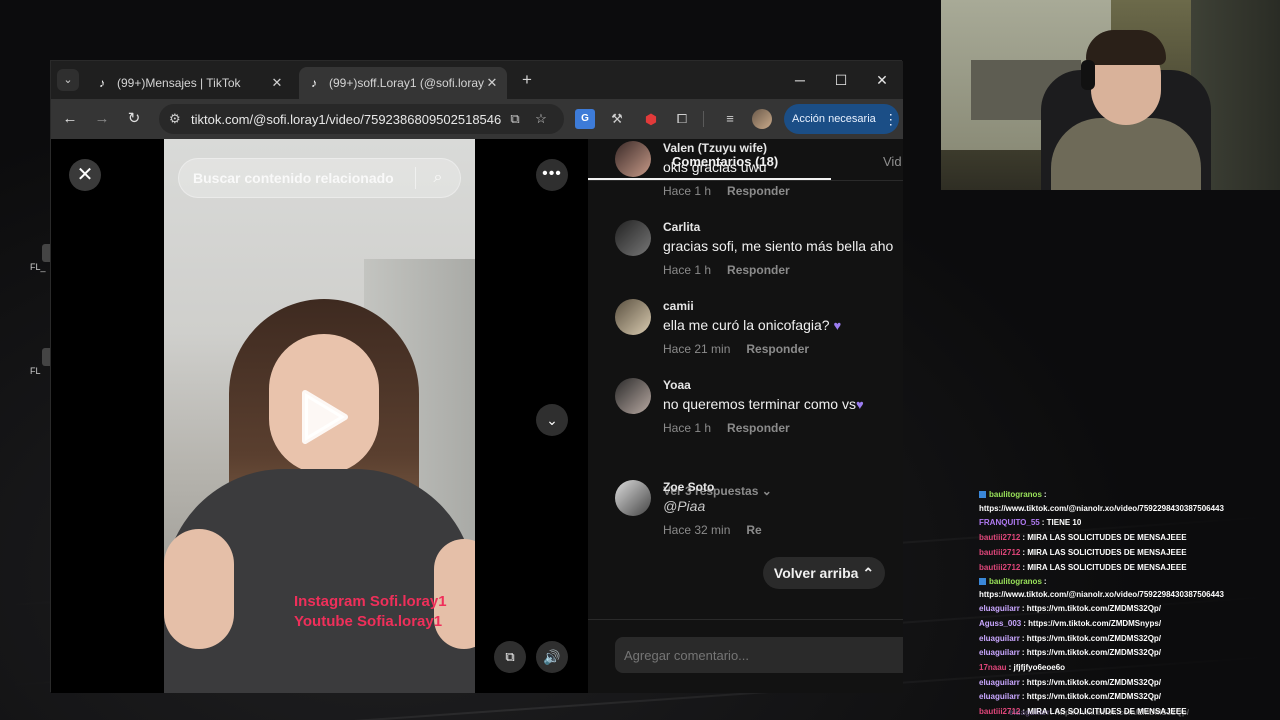 This screenshot has width=1280, height=720. I want to click on comment-text: gracias sofi, me siento más bella aho, so click(778, 246).